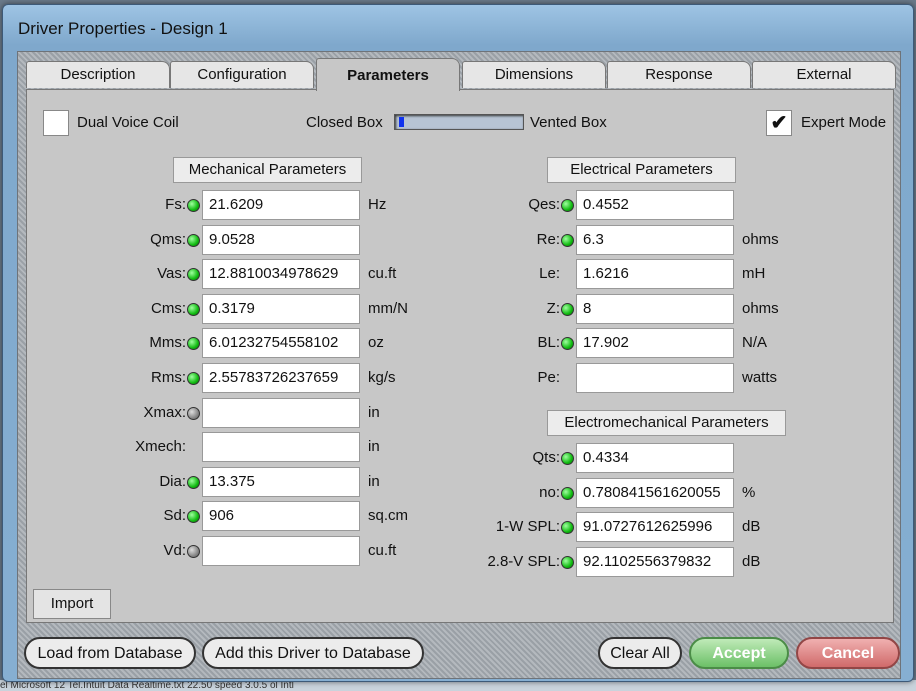  I want to click on no-unit: %, so click(749, 492).